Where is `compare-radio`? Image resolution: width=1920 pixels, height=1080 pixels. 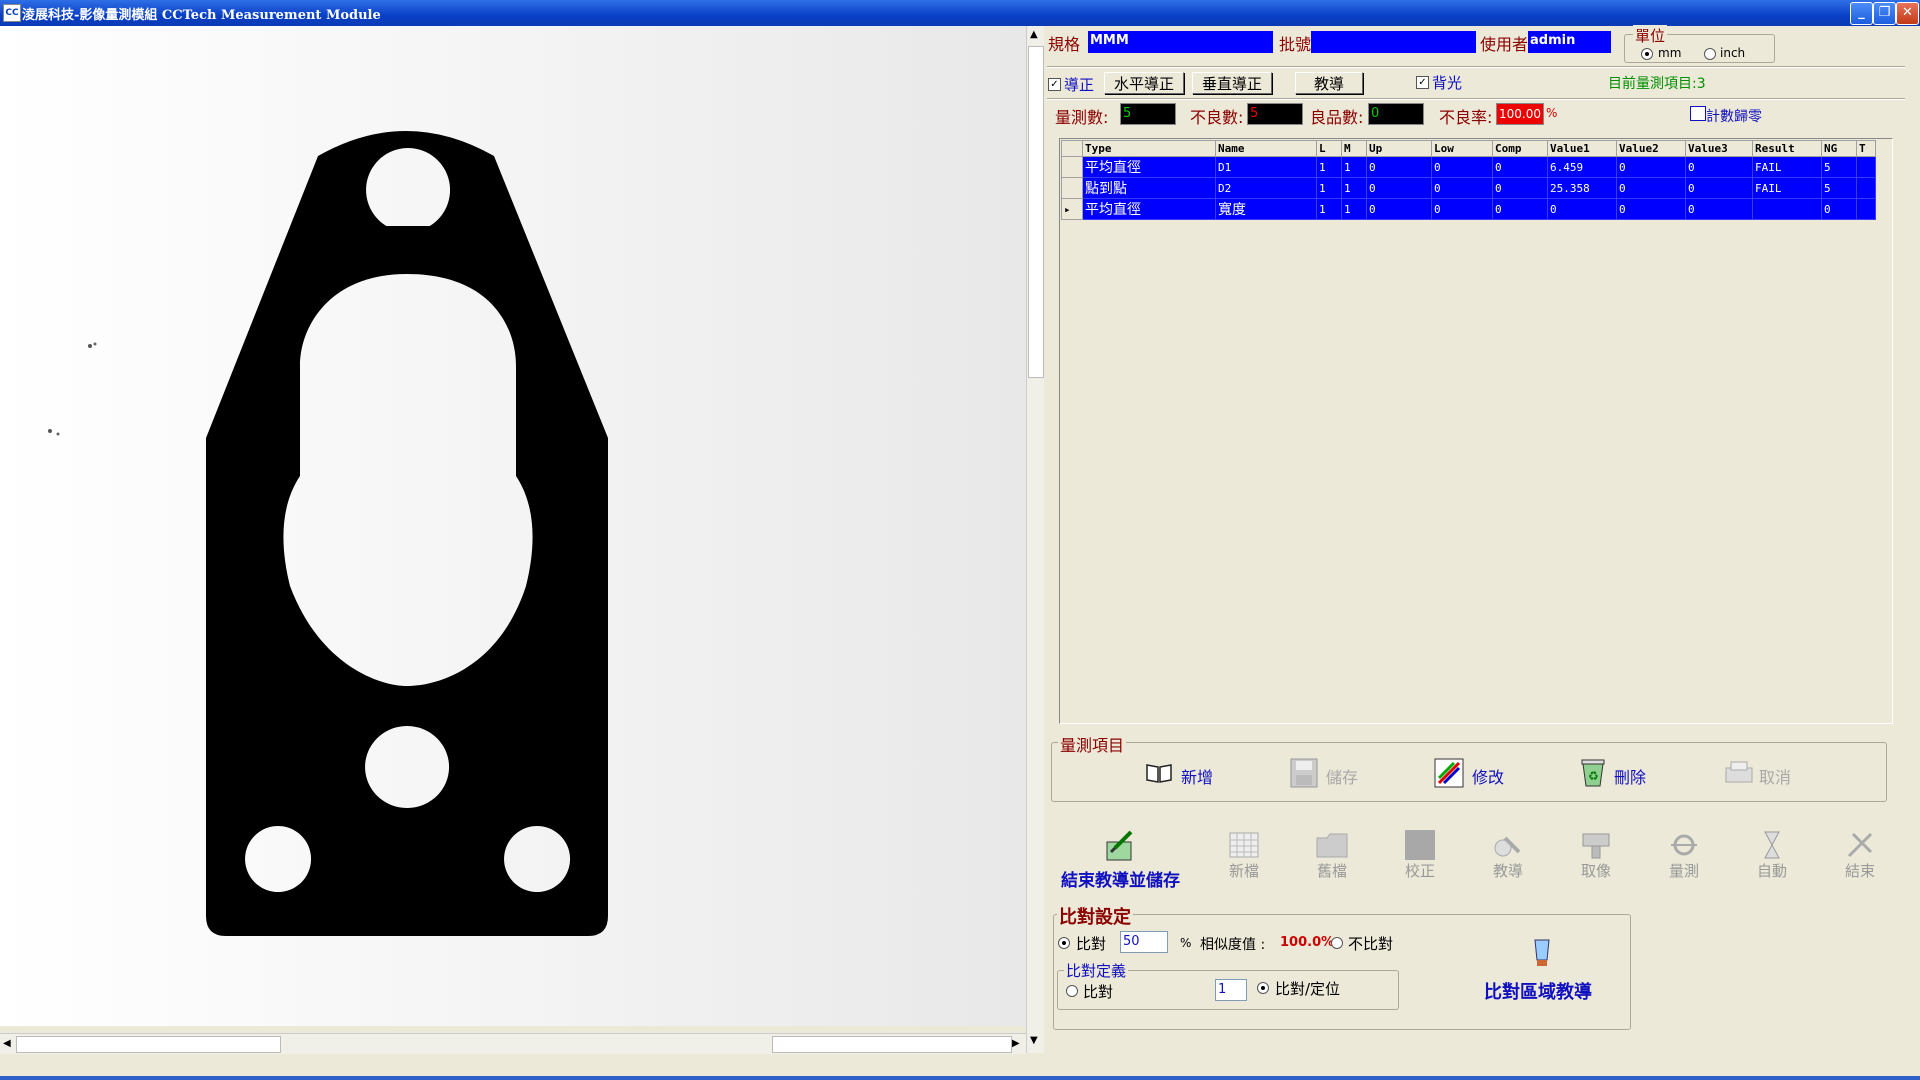 compare-radio is located at coordinates (1064, 943).